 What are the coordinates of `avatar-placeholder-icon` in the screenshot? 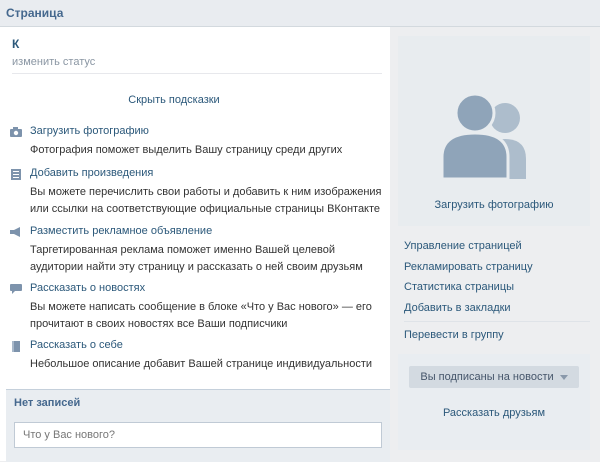 It's located at (484, 135).